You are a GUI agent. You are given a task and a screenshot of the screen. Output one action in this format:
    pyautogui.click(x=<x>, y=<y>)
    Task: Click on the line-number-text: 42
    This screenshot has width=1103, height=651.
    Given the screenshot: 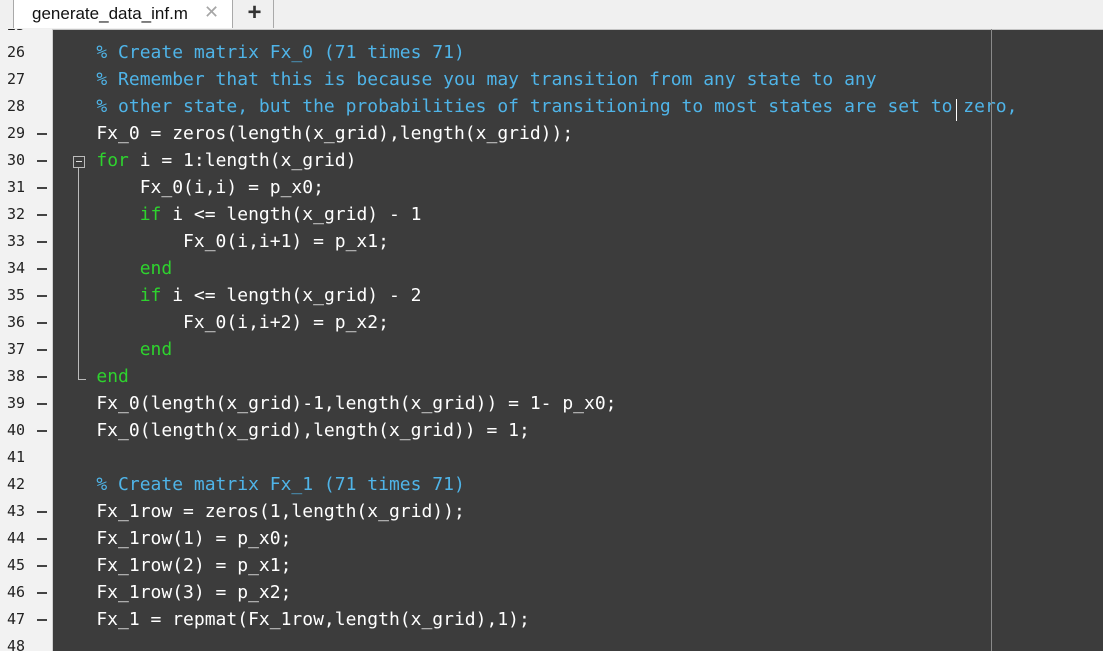 What is the action you would take?
    pyautogui.click(x=16, y=484)
    